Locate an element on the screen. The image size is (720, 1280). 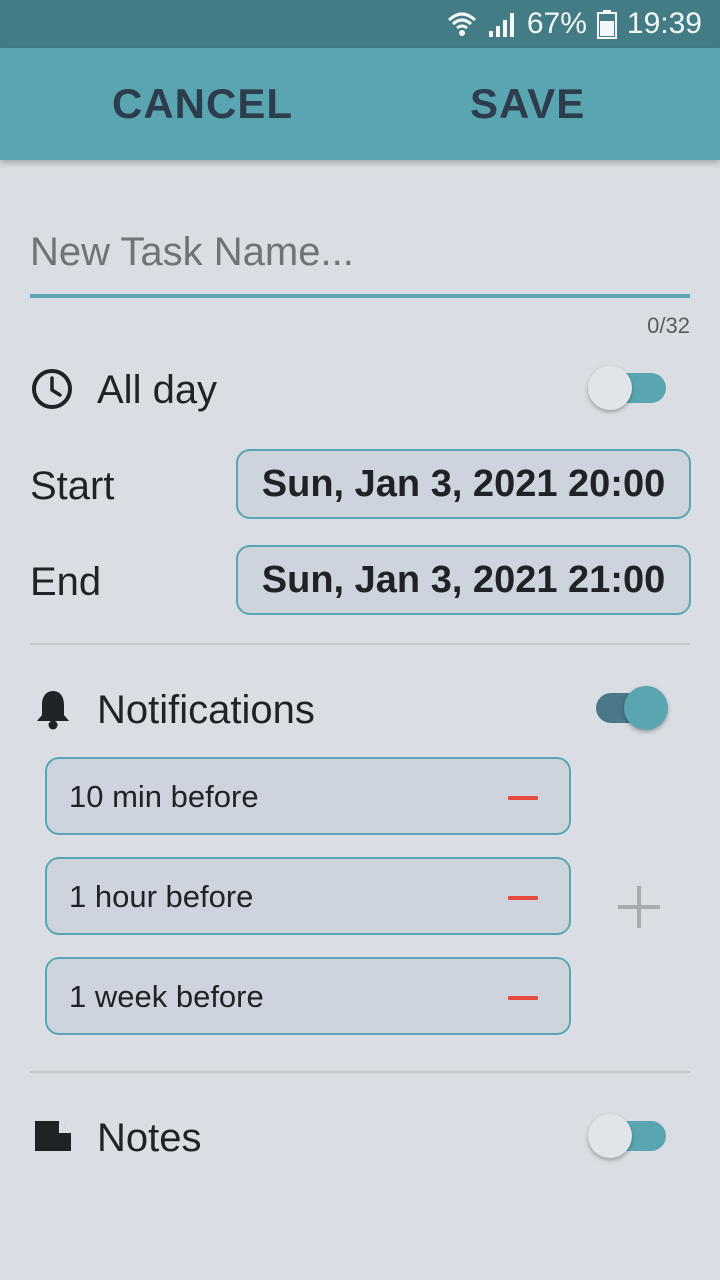
app-bar: CANCEL SAVE is located at coordinates (360, 104).